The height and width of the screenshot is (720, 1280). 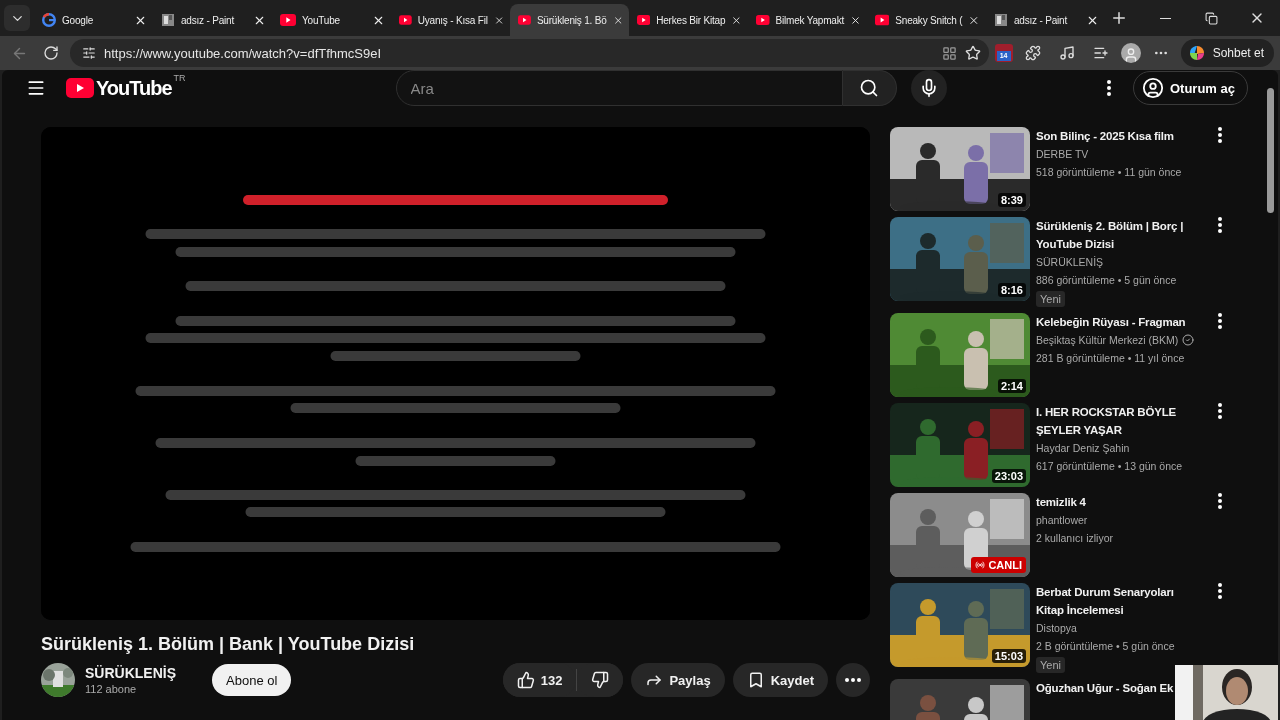 I want to click on thumbs-up-icon, so click(x=525, y=680).